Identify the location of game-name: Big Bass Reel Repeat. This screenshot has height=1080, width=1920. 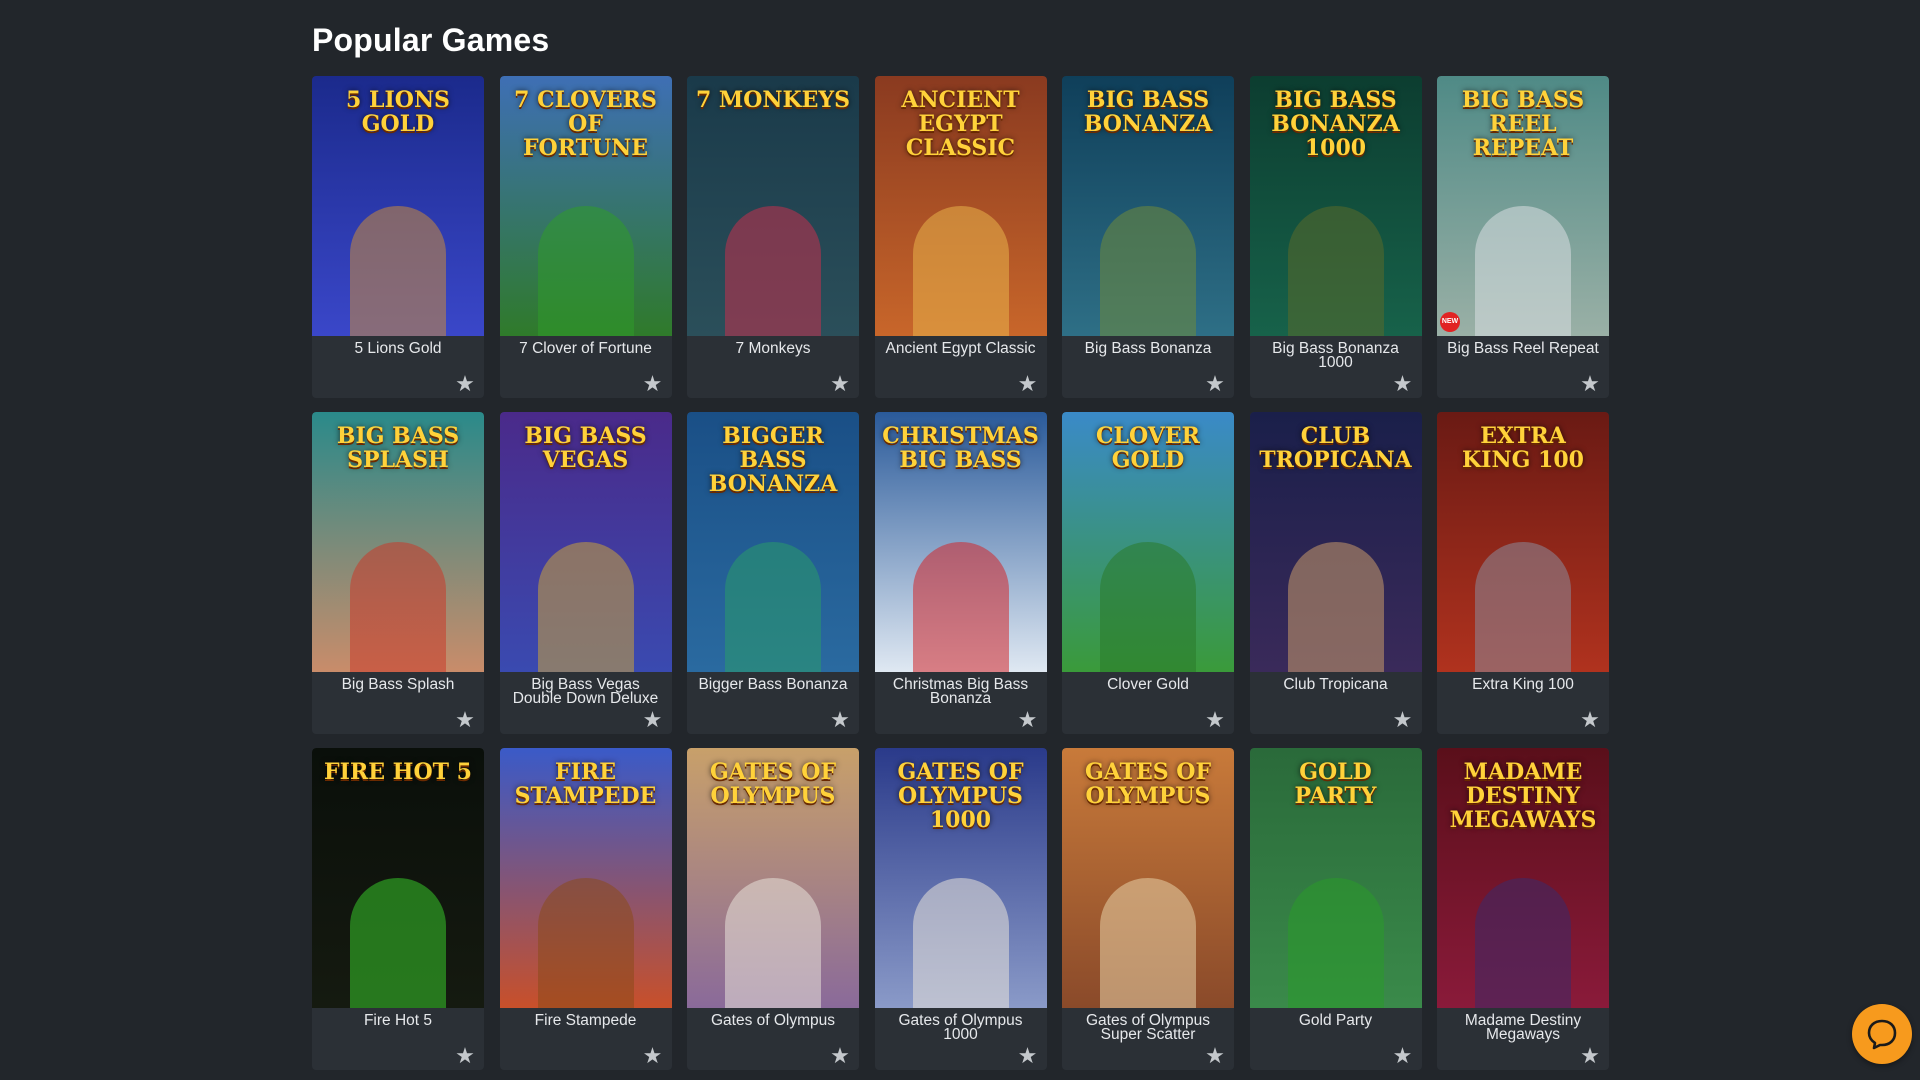
(1523, 348).